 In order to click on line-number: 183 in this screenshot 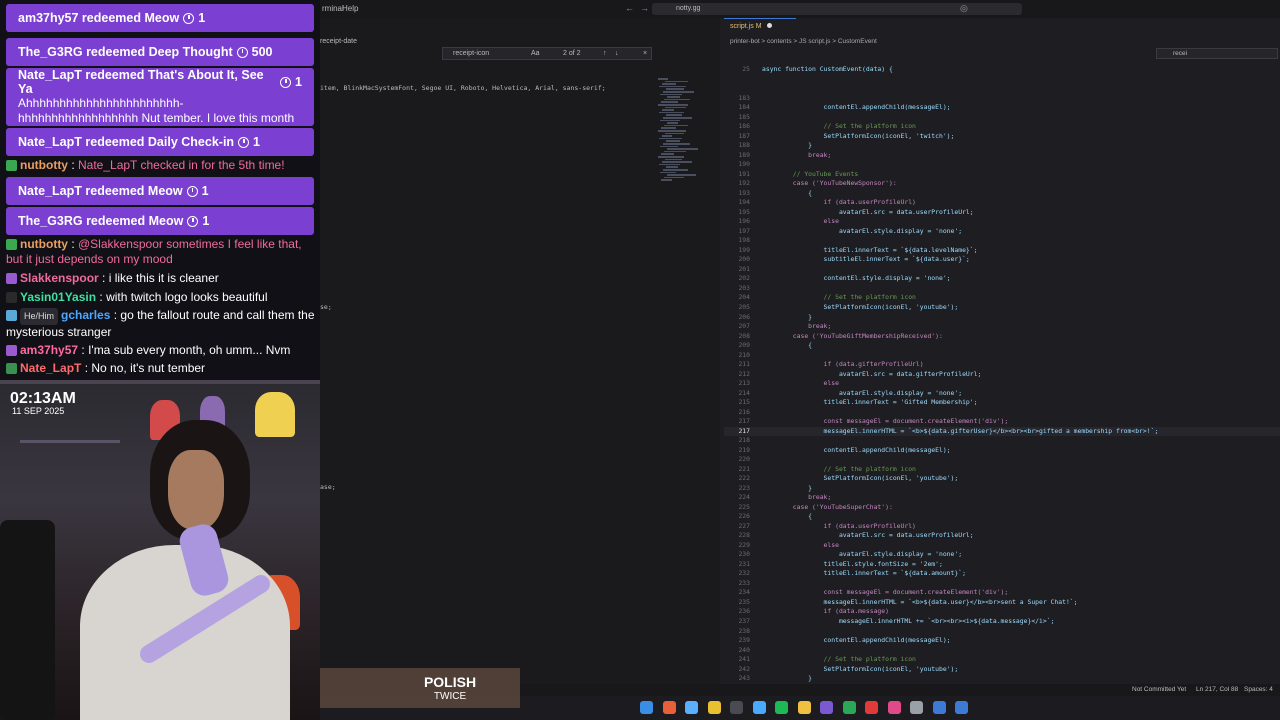, I will do `click(744, 97)`.